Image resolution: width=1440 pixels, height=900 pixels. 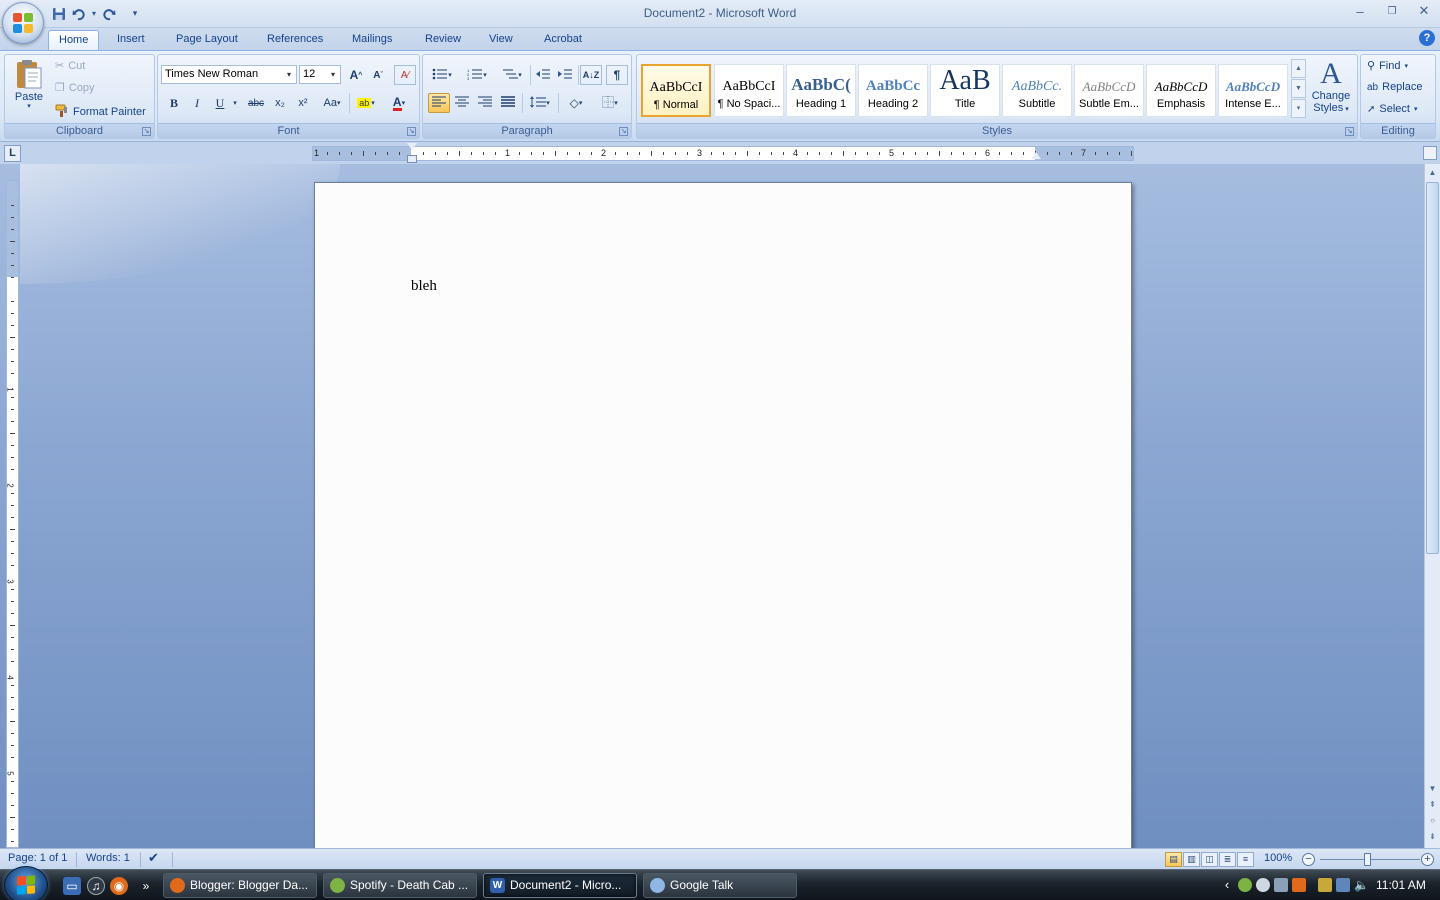 What do you see at coordinates (303, 103) in the screenshot?
I see `superscript-button: x²` at bounding box center [303, 103].